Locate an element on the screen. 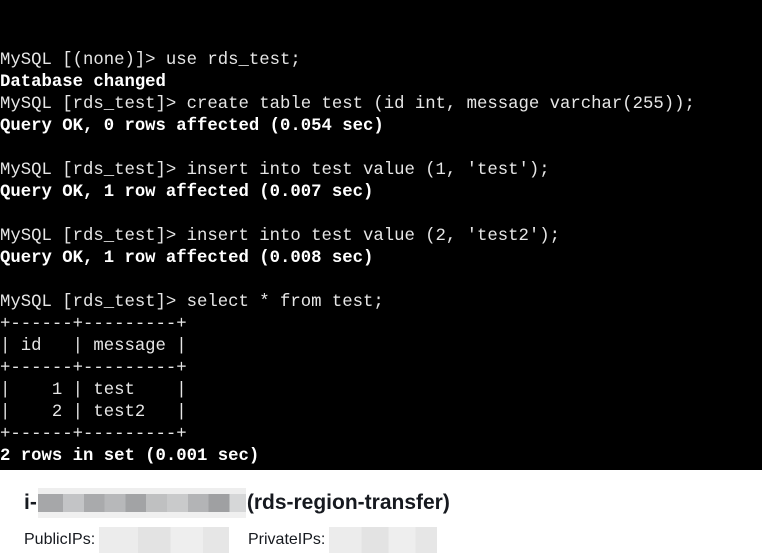 This screenshot has height=556, width=762. terminal-line-output: Query OK, 1 row affected (0.008 sec) is located at coordinates (187, 258).